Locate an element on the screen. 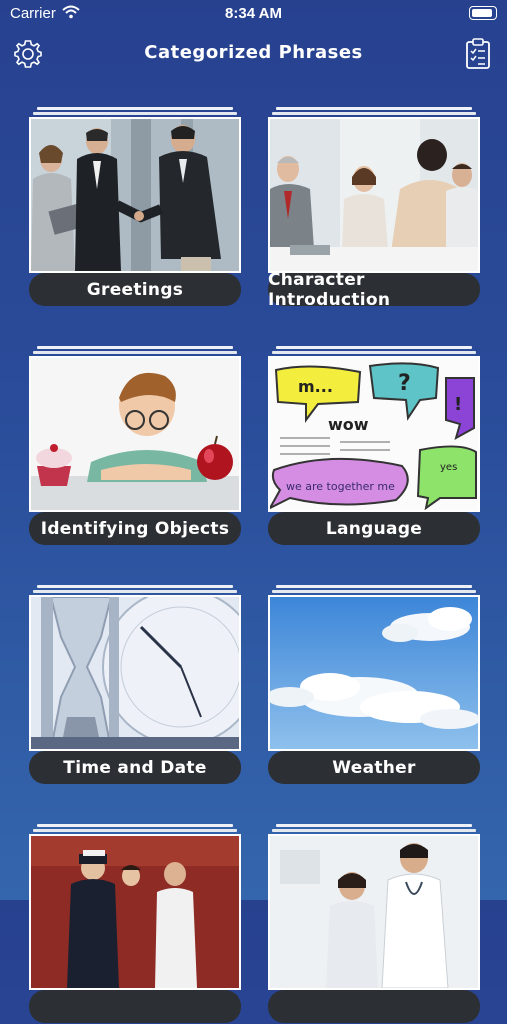  status-time: 8:34 AM is located at coordinates (253, 13).